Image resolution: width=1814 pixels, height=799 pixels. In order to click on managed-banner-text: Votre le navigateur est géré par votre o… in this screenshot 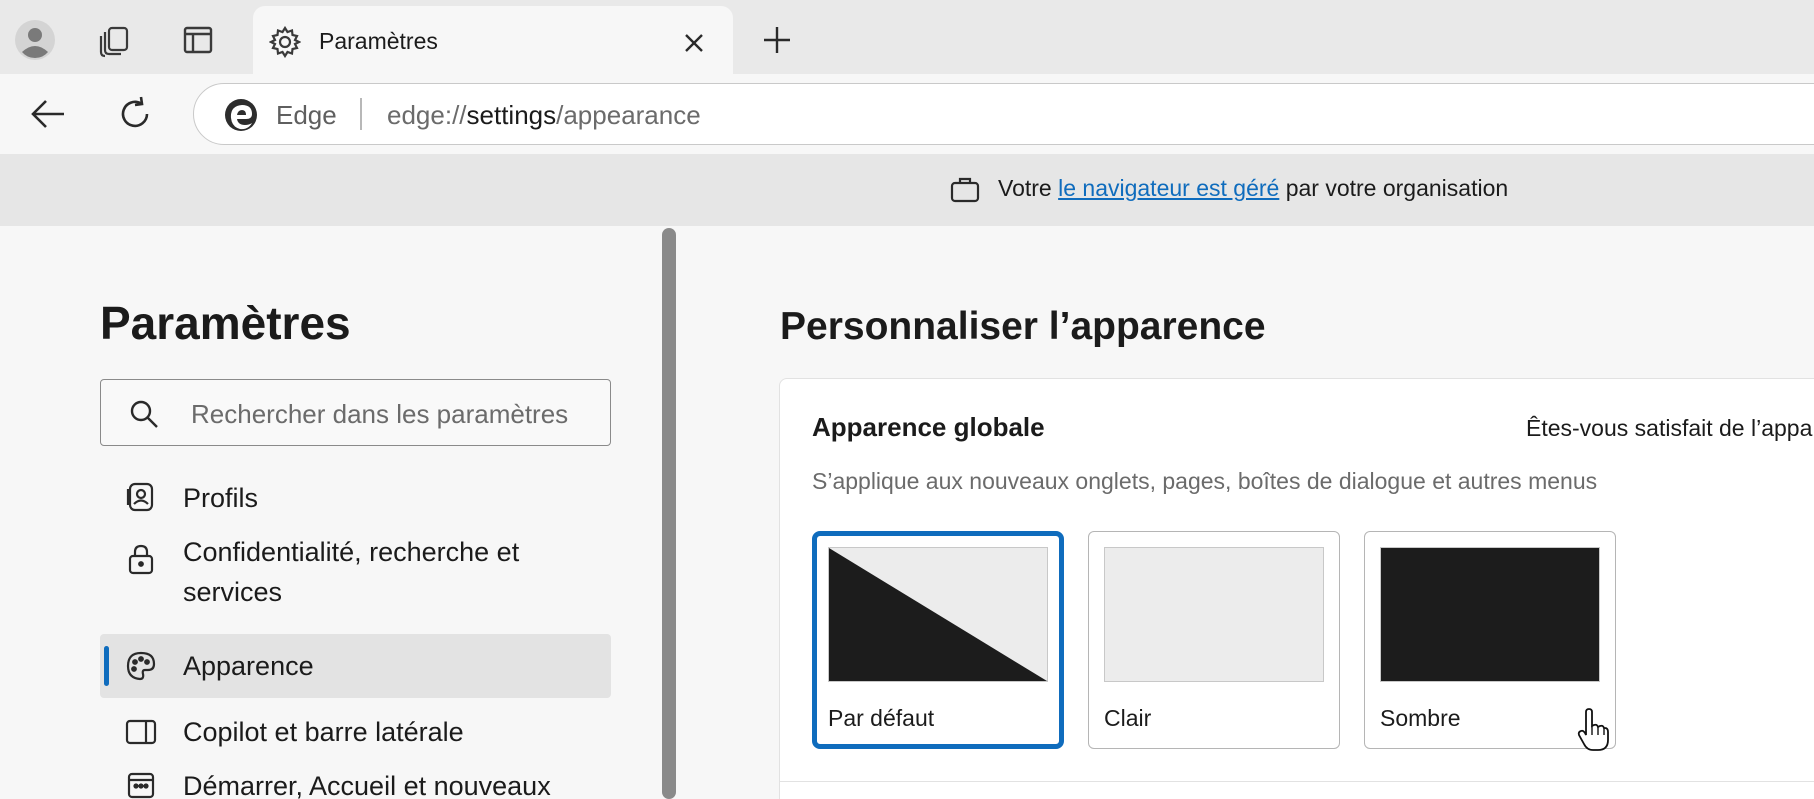, I will do `click(1253, 188)`.